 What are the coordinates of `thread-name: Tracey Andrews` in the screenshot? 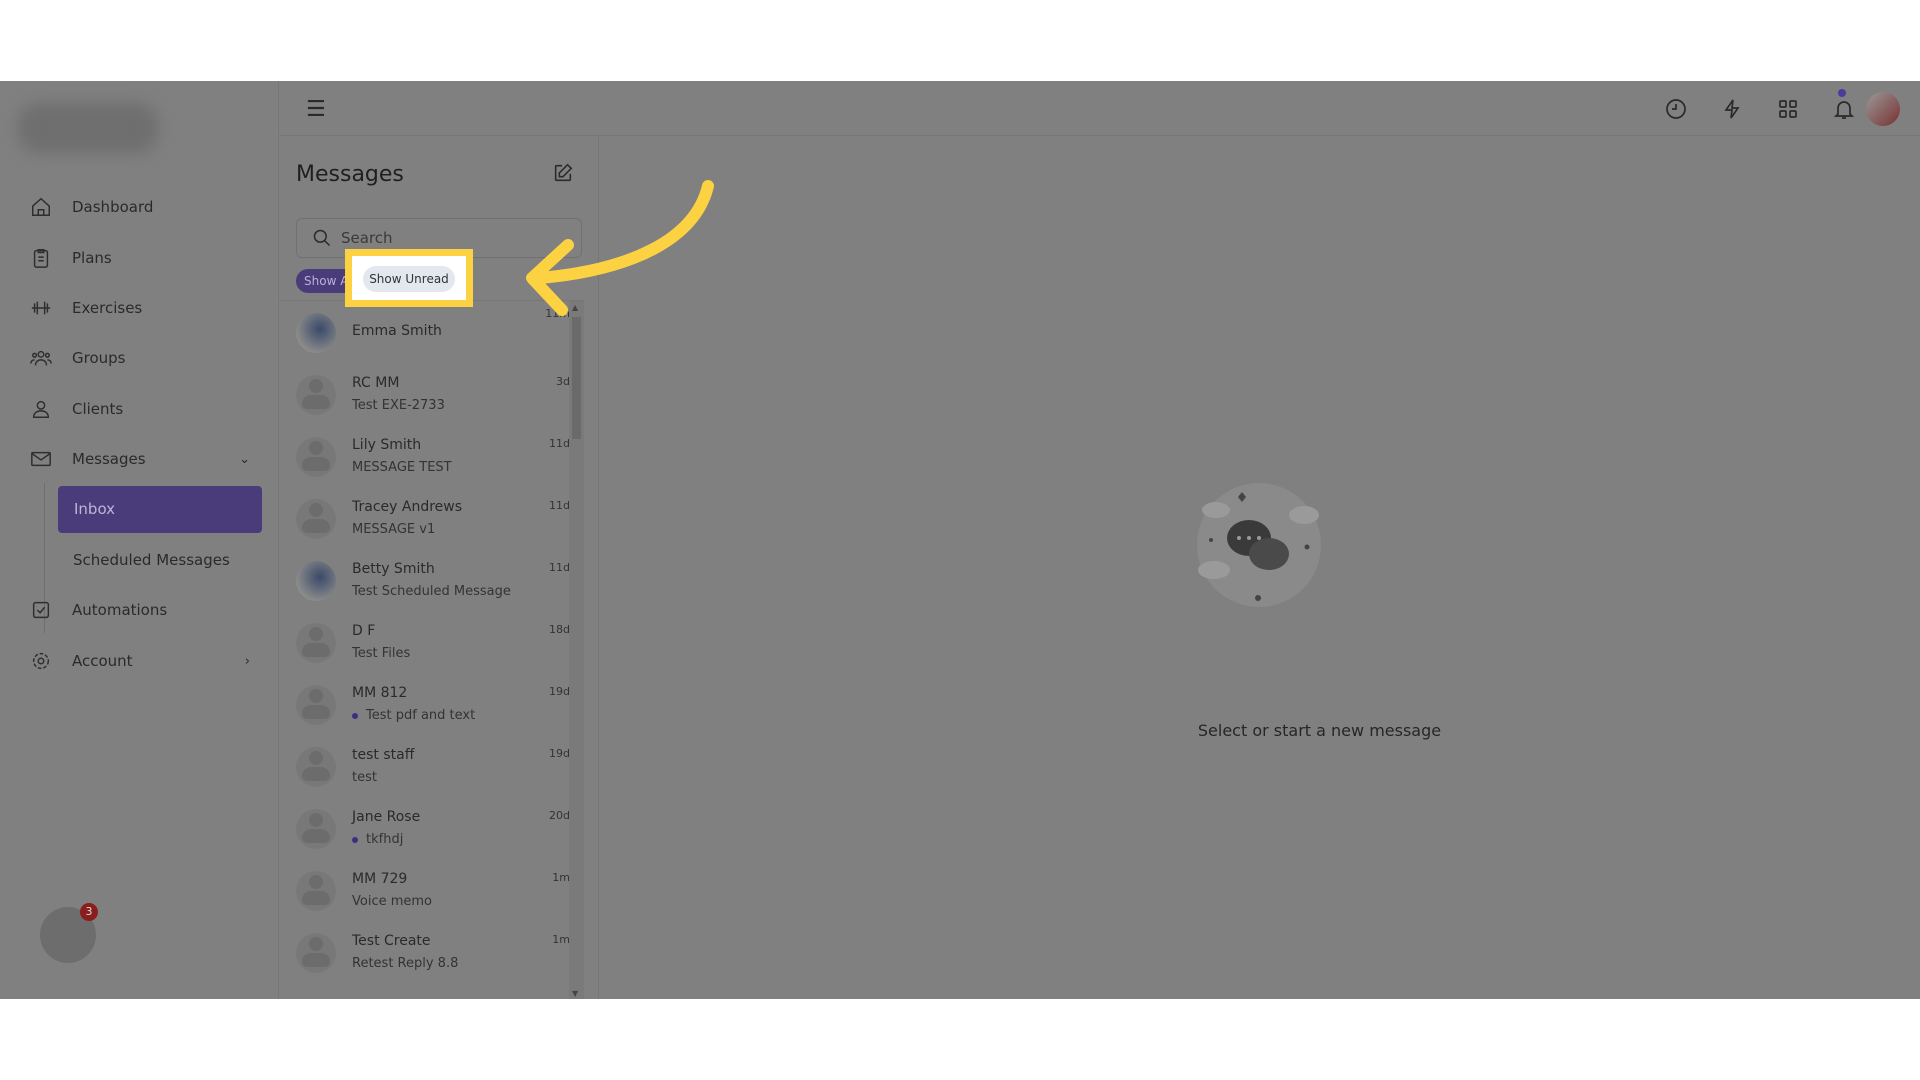 It's located at (407, 507).